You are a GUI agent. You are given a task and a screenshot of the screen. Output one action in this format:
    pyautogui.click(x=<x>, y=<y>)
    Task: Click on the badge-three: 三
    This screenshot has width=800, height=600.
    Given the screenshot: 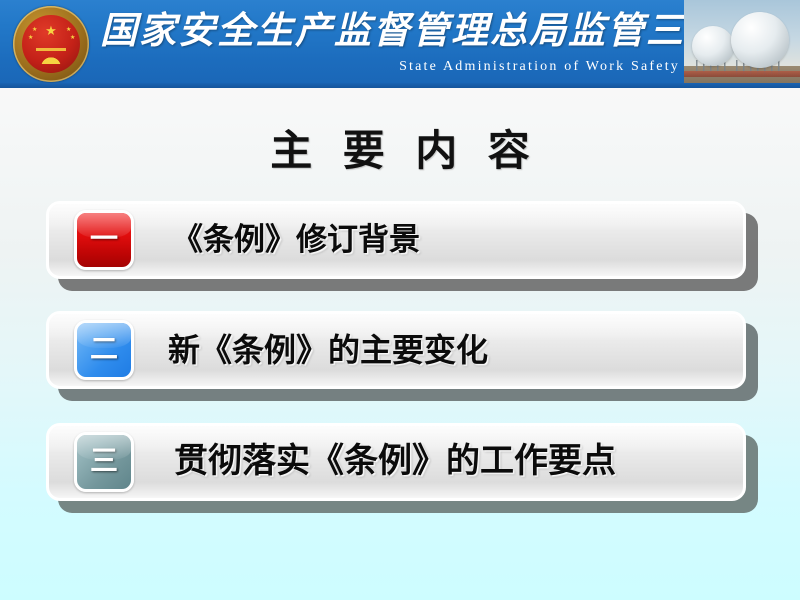 What is the action you would take?
    pyautogui.click(x=104, y=462)
    